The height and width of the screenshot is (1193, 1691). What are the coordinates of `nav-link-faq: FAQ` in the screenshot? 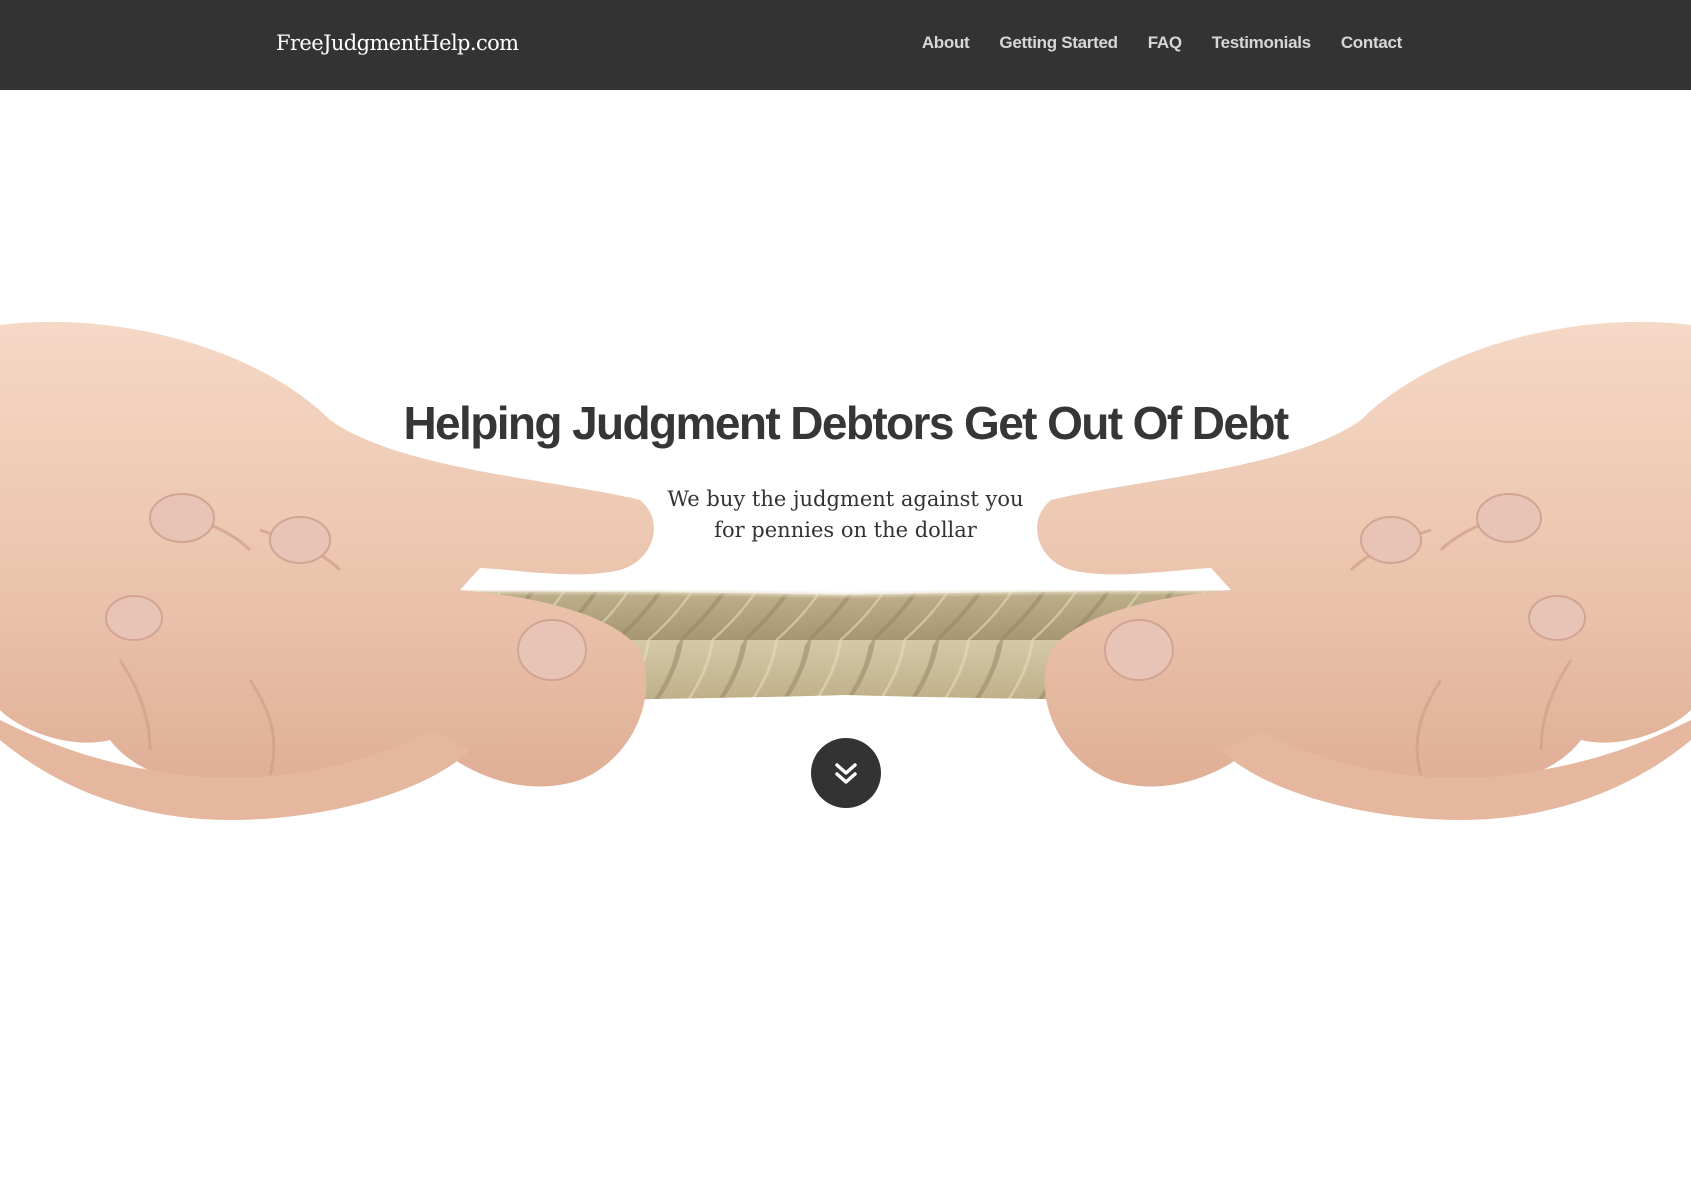 It's located at (1165, 42).